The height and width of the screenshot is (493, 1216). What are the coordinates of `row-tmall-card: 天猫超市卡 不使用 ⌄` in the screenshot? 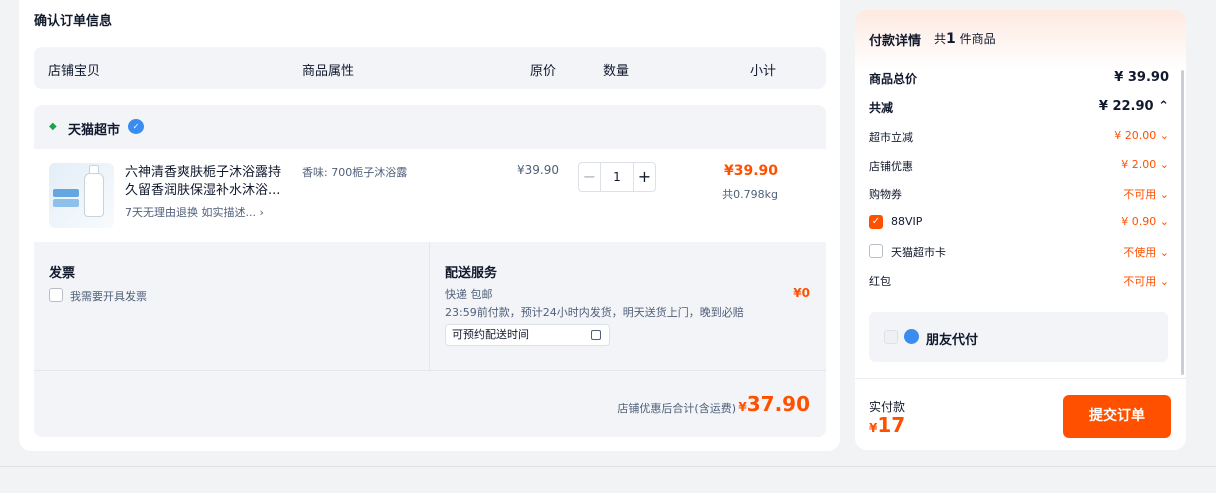 It's located at (1019, 252).